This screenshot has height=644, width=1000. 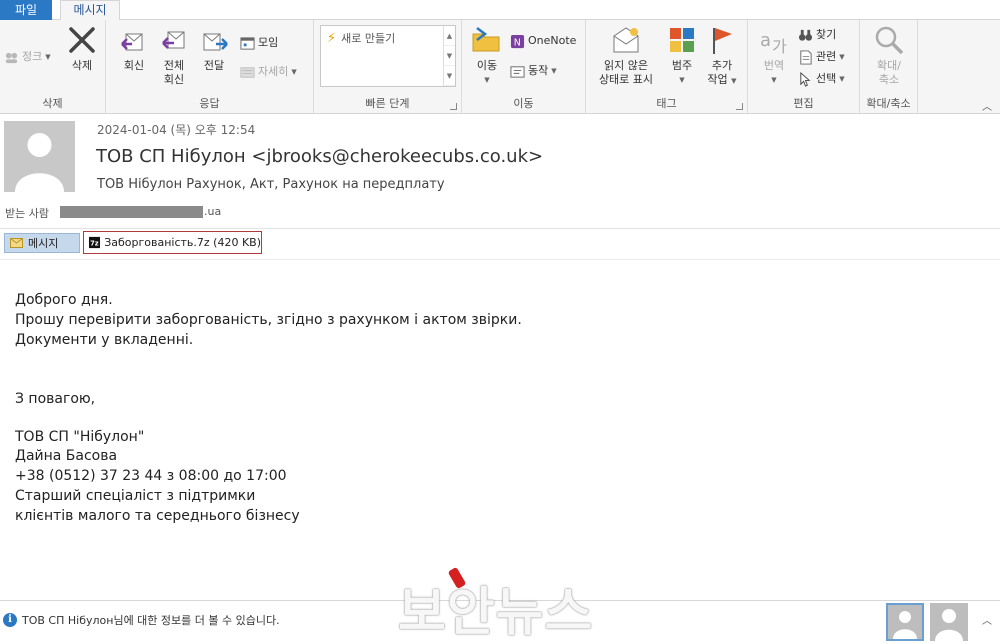 What do you see at coordinates (949, 622) in the screenshot?
I see `people-pane-contact` at bounding box center [949, 622].